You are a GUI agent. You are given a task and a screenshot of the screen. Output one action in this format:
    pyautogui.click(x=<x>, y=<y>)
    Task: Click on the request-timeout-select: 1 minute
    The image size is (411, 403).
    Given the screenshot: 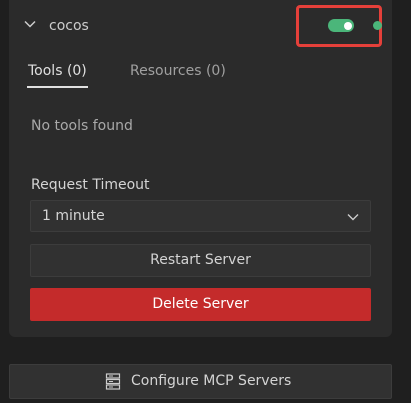 What is the action you would take?
    pyautogui.click(x=200, y=216)
    